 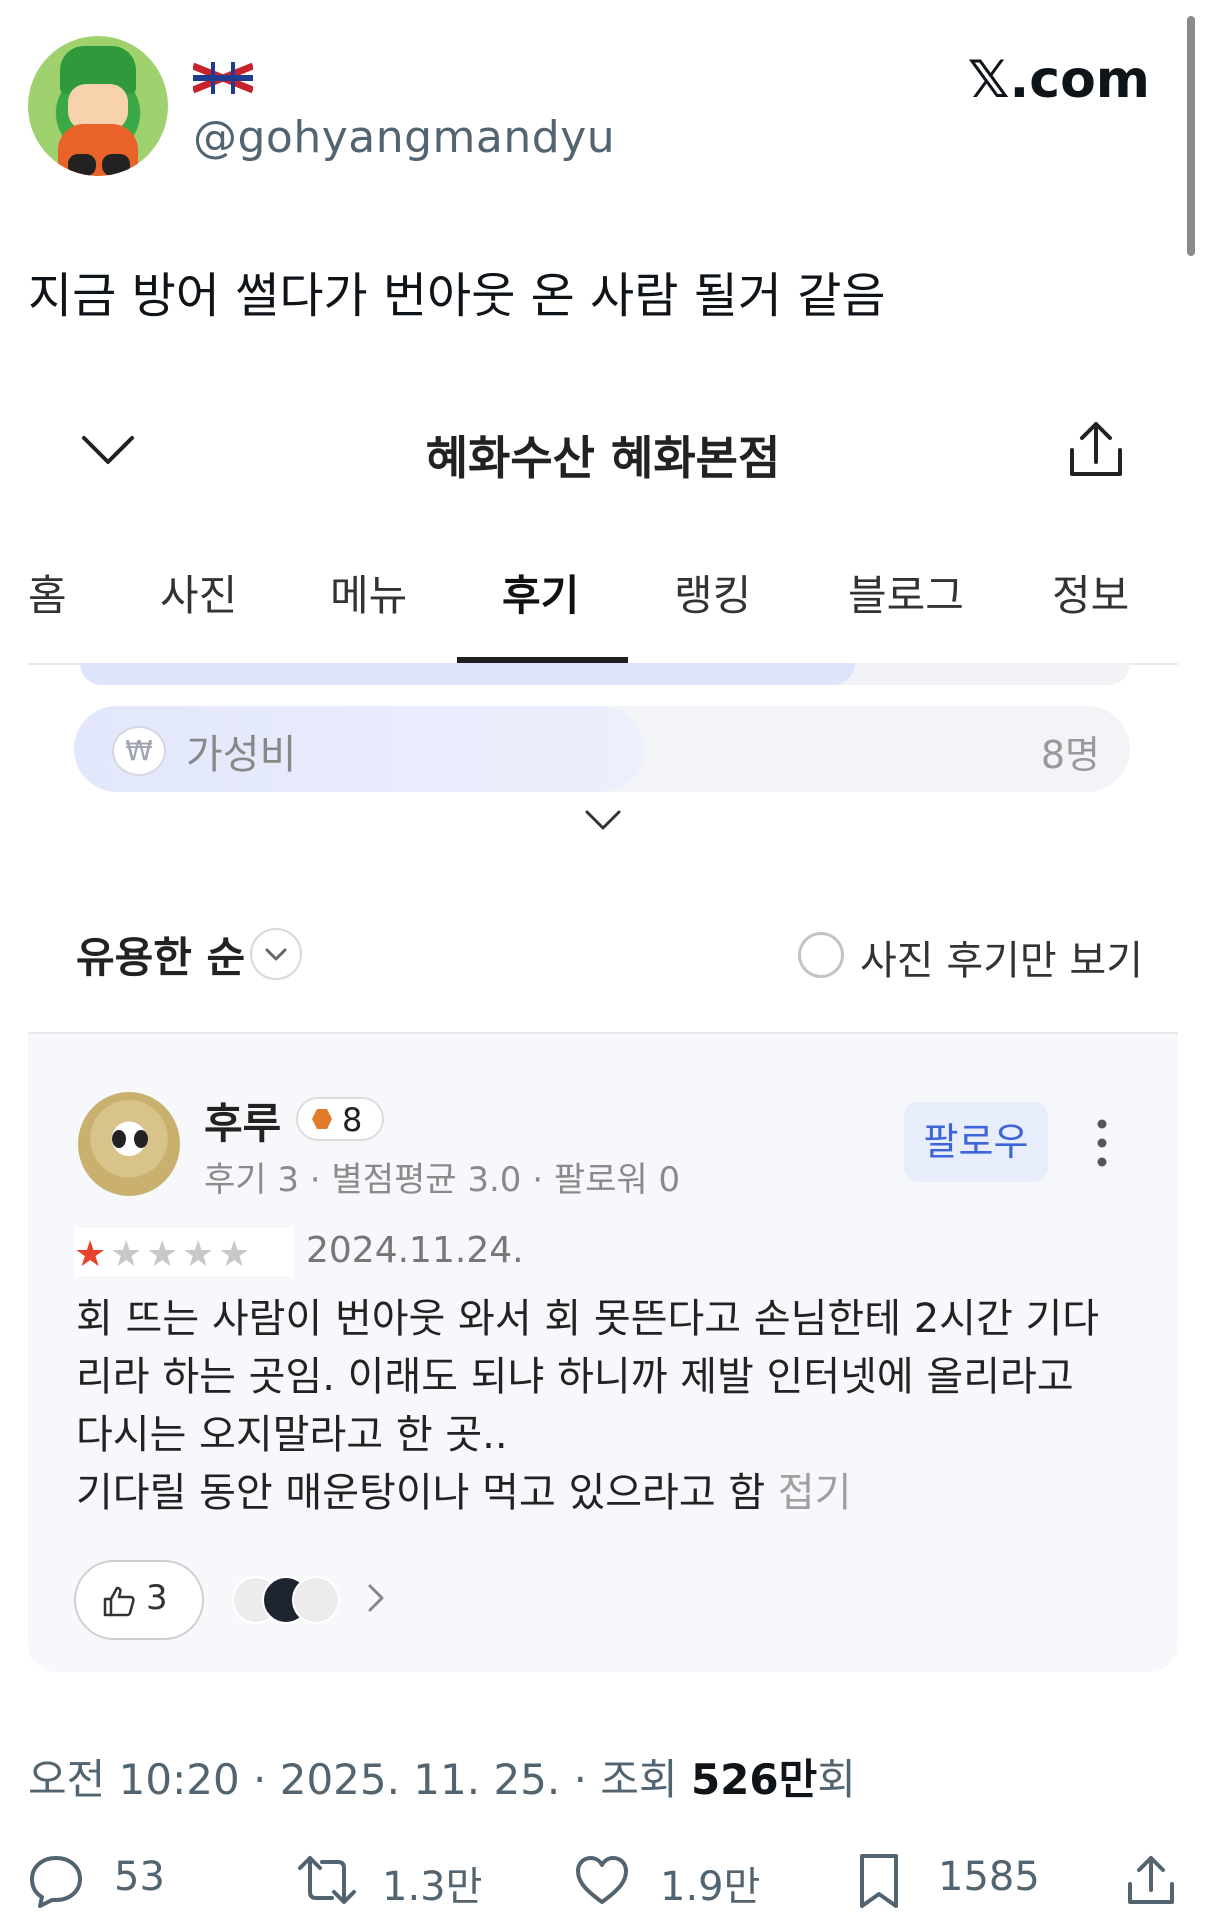 I want to click on fold-link: 접기, so click(x=815, y=1493).